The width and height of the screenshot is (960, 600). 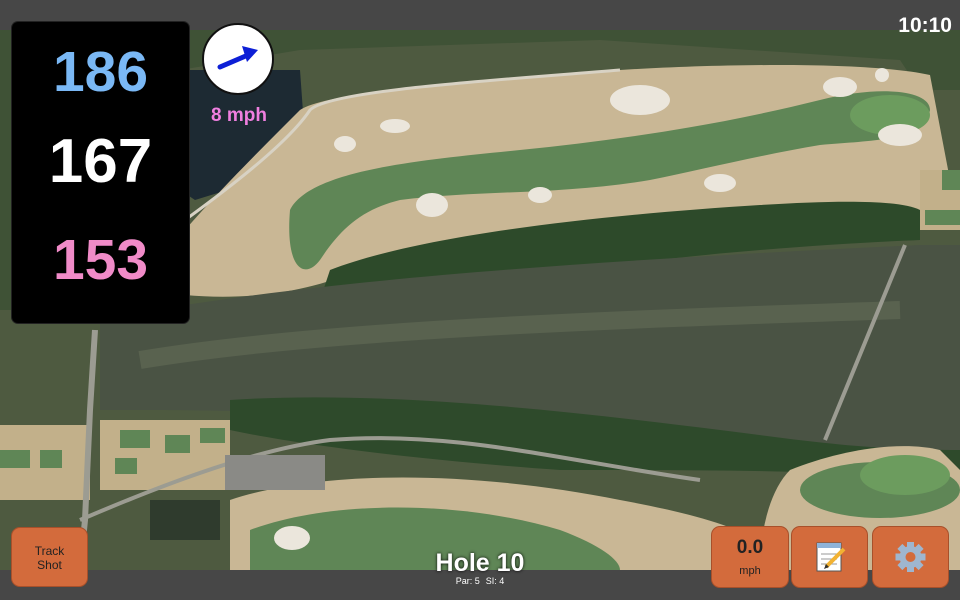 I want to click on hole-details: Par: 5 SI: 4, so click(x=480, y=581).